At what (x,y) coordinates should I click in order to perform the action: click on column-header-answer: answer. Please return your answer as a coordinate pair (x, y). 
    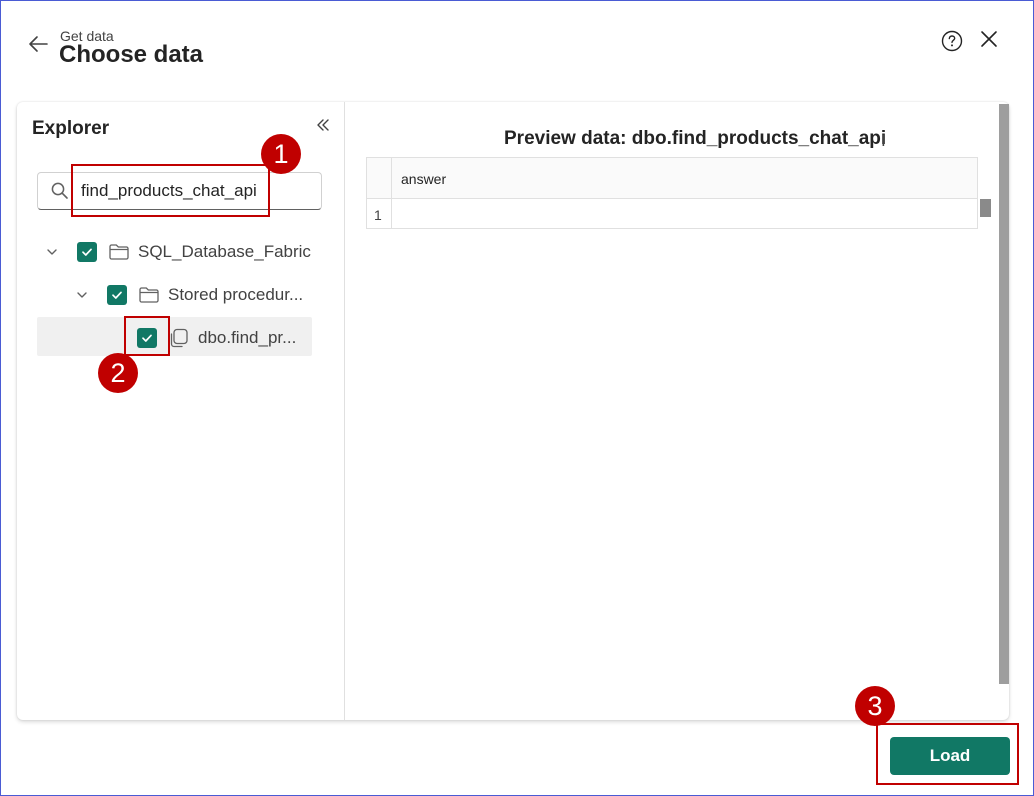
    Looking at the image, I should click on (423, 179).